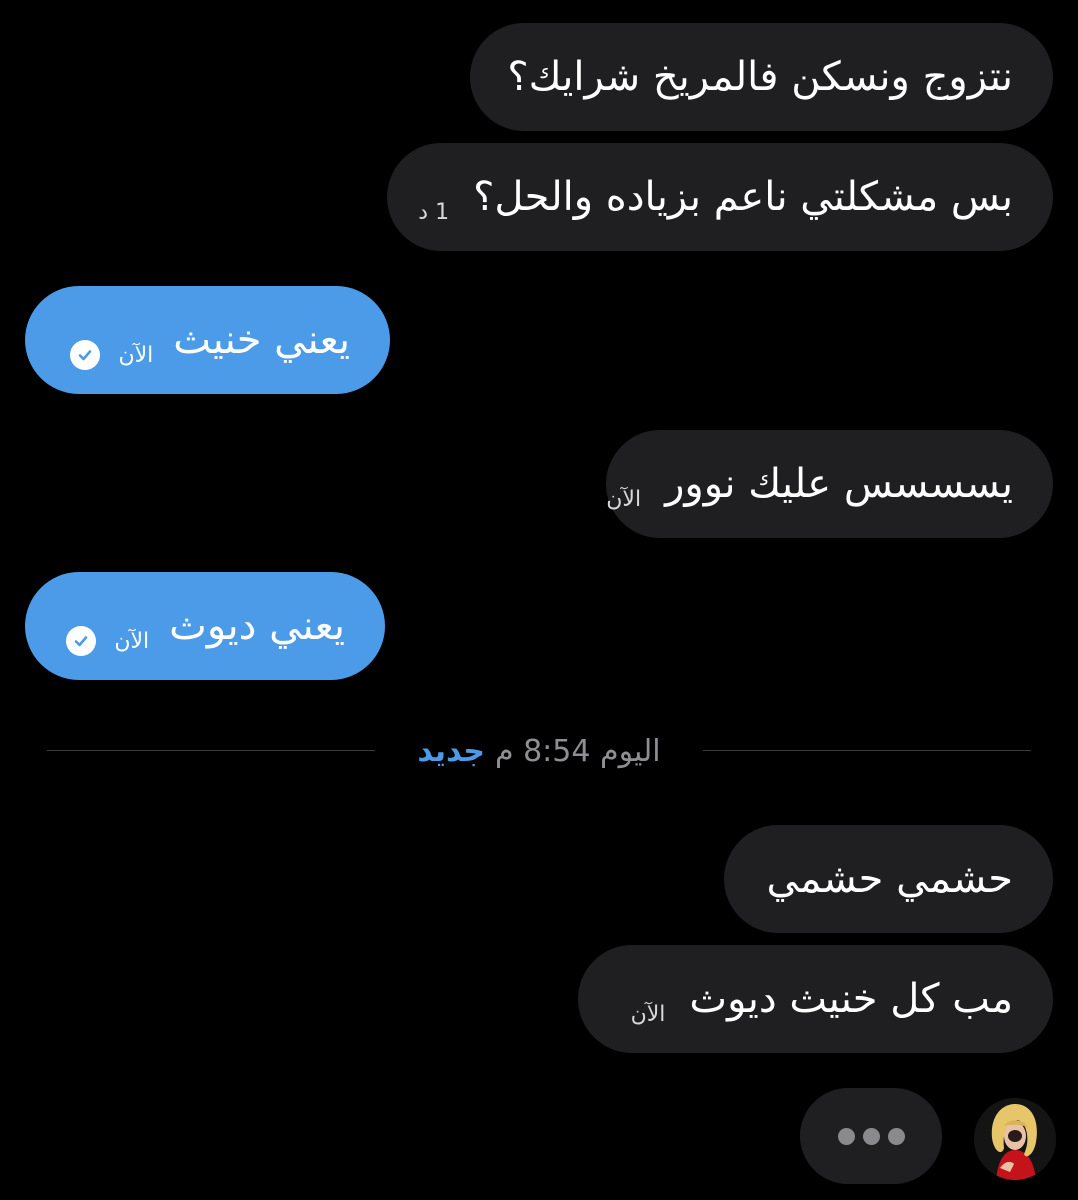  I want to click on new-messages-divider: اليوم 8:54 م جديد, so click(539, 751).